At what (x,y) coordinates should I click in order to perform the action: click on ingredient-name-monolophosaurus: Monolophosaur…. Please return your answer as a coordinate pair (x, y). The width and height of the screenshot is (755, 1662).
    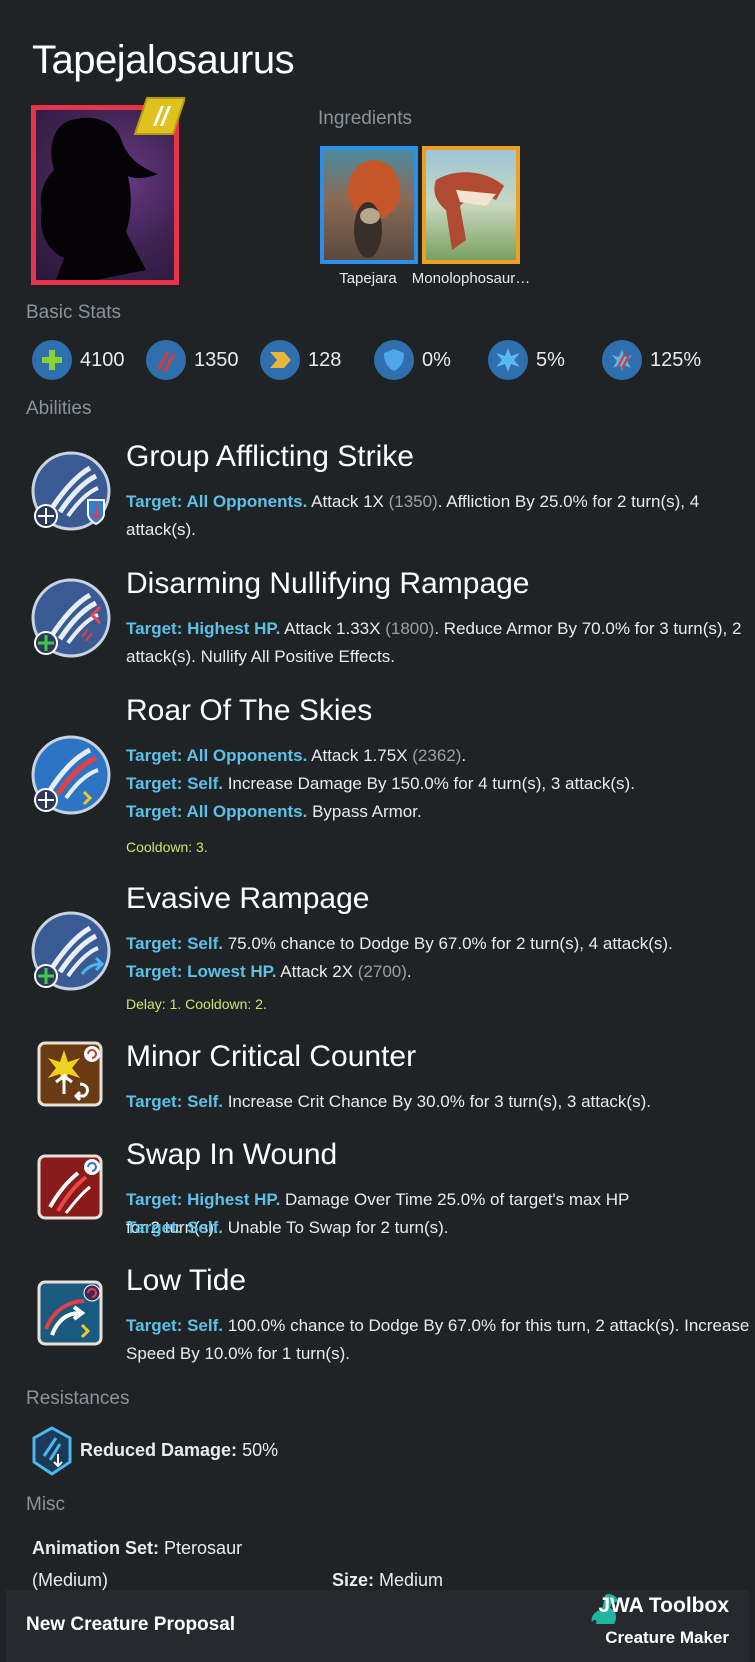
    Looking at the image, I should click on (471, 278).